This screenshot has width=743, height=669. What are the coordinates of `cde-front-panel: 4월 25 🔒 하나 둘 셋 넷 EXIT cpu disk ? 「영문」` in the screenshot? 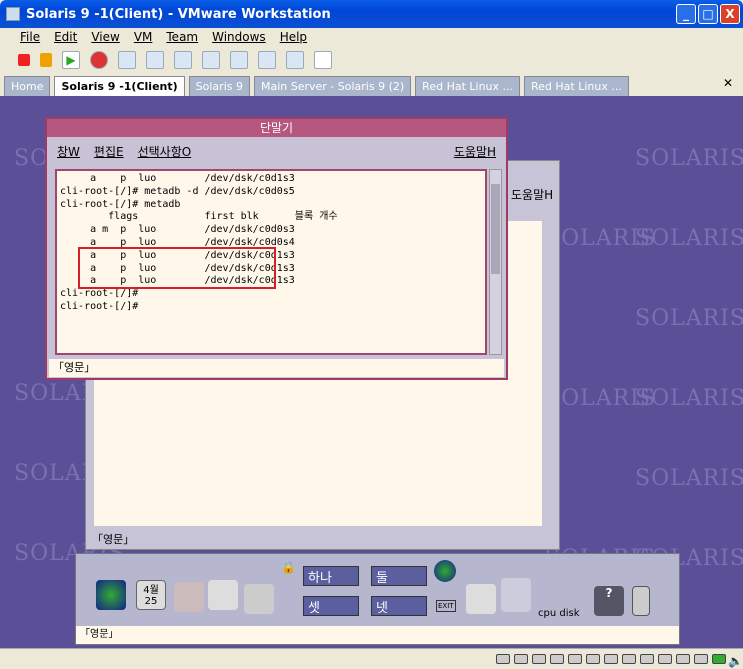 It's located at (377, 599).